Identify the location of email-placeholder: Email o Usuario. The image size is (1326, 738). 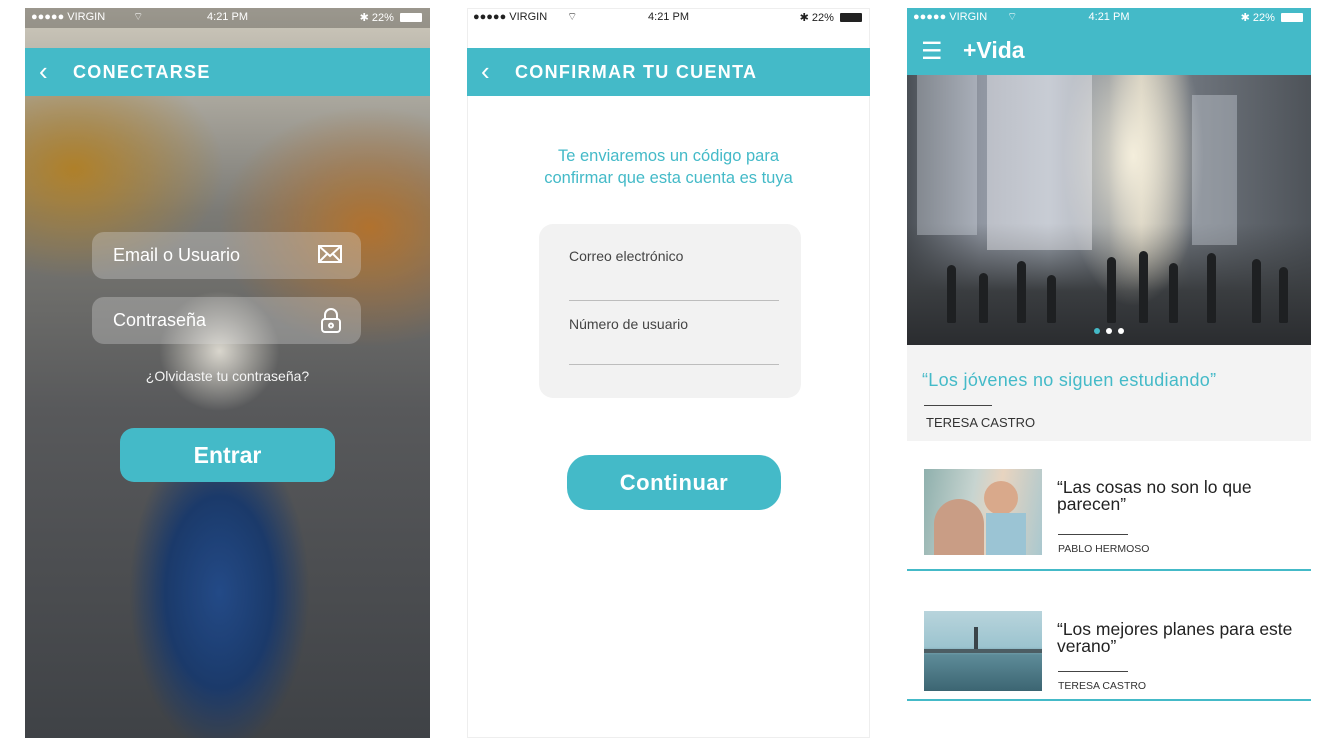
(177, 255).